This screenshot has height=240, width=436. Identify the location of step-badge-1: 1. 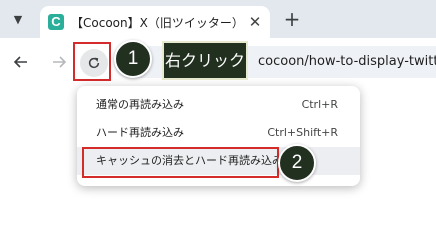
(133, 59).